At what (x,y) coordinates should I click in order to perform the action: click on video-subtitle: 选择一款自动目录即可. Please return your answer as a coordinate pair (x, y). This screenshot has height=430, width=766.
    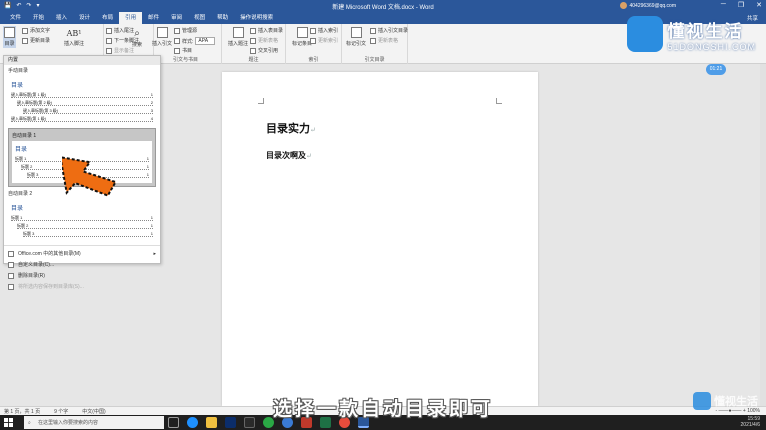
    Looking at the image, I should click on (382, 409).